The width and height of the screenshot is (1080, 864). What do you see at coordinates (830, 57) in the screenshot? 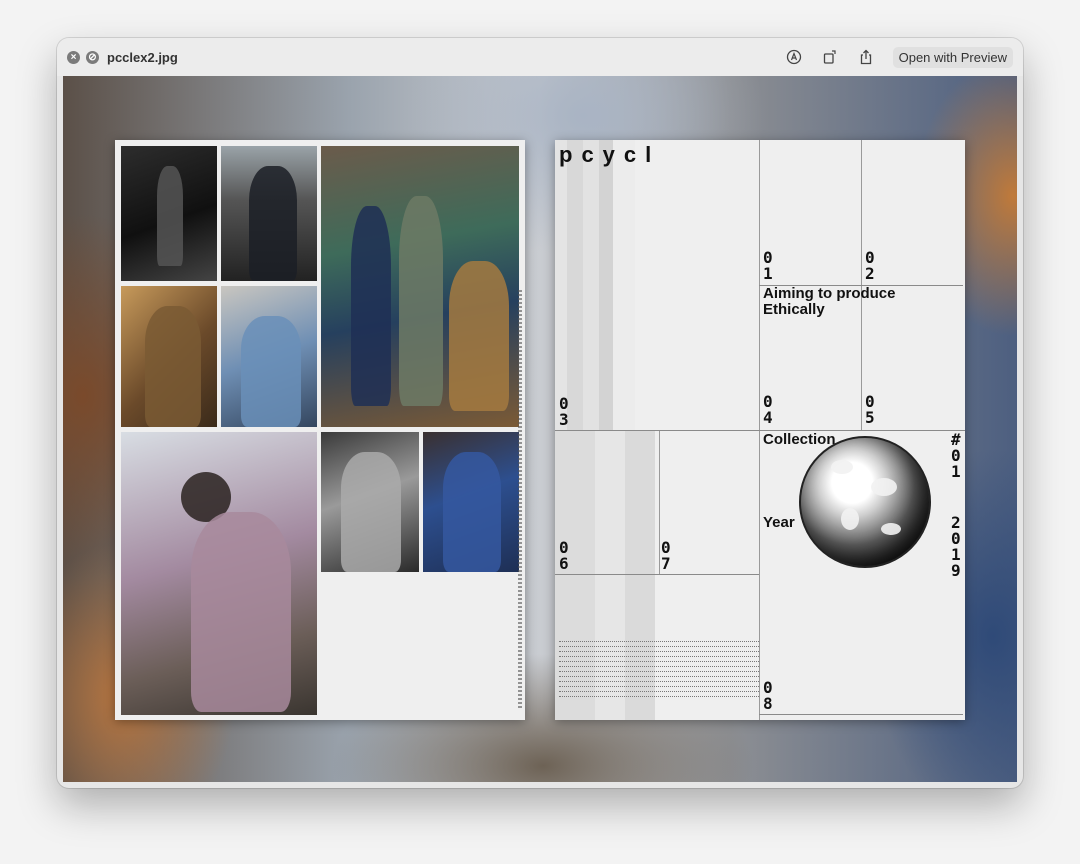
I see `rotate-icon` at bounding box center [830, 57].